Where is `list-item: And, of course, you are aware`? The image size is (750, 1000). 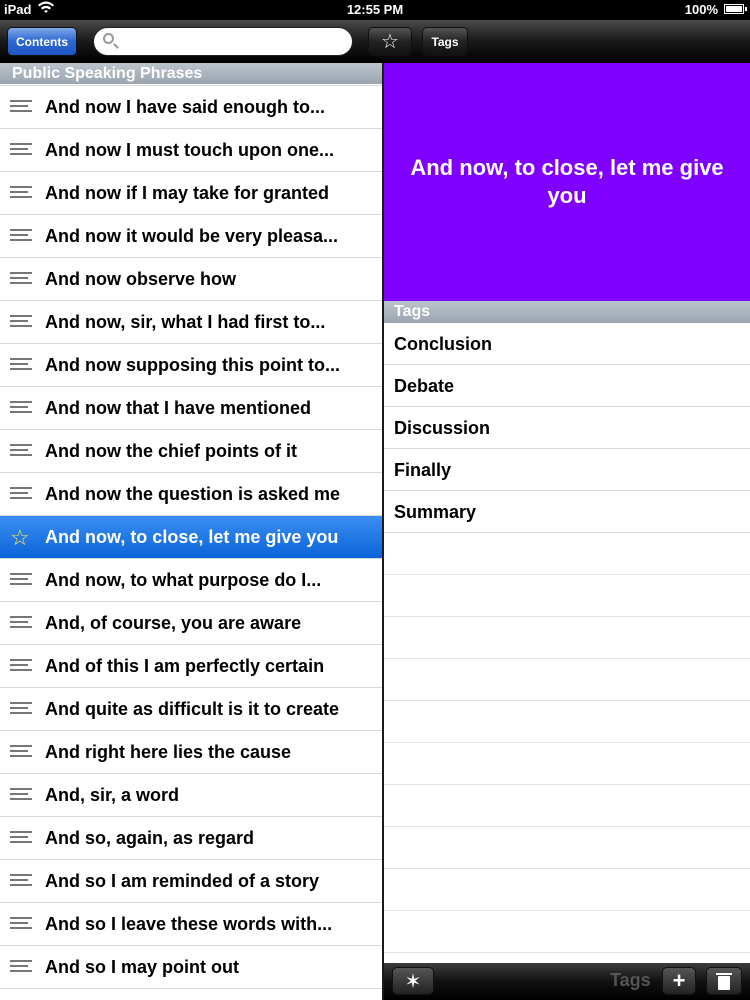 list-item: And, of course, you are aware is located at coordinates (191, 623).